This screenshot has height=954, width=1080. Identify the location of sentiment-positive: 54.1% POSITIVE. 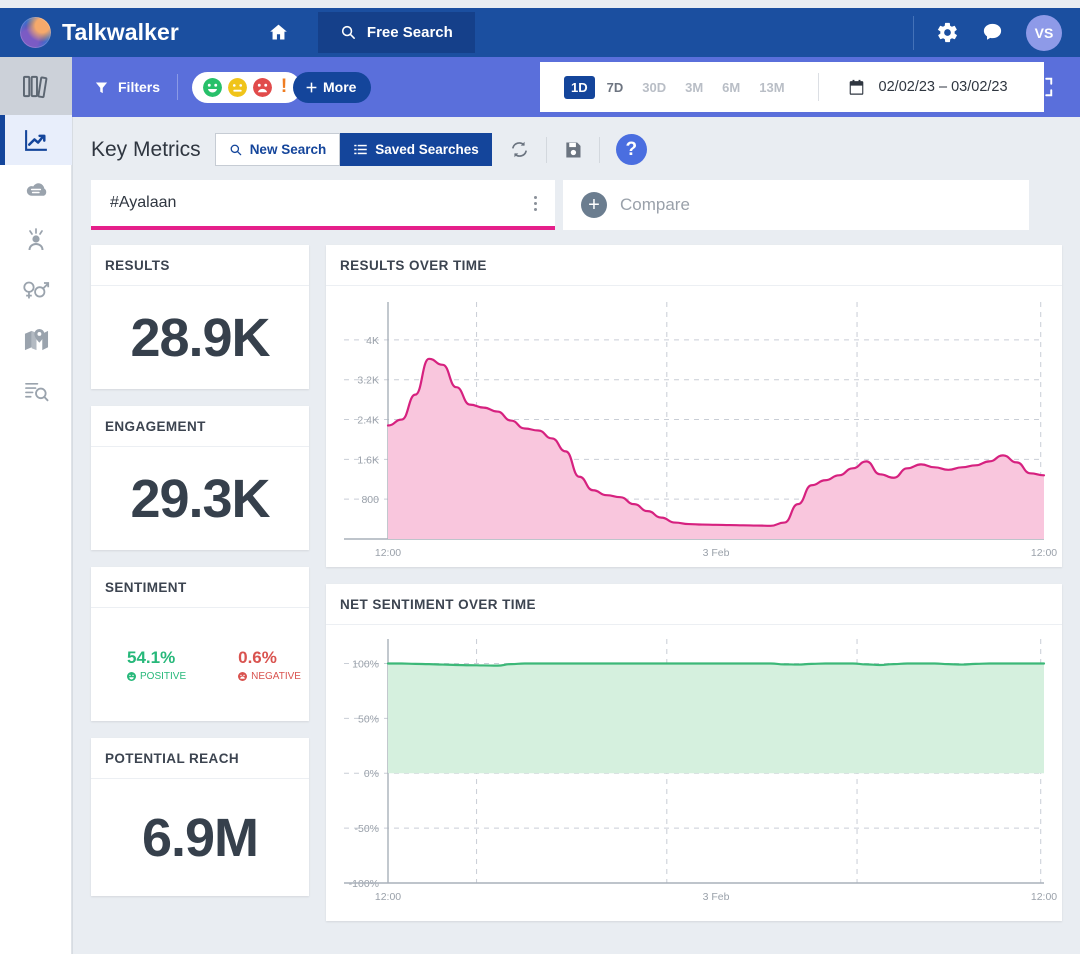
(156, 665).